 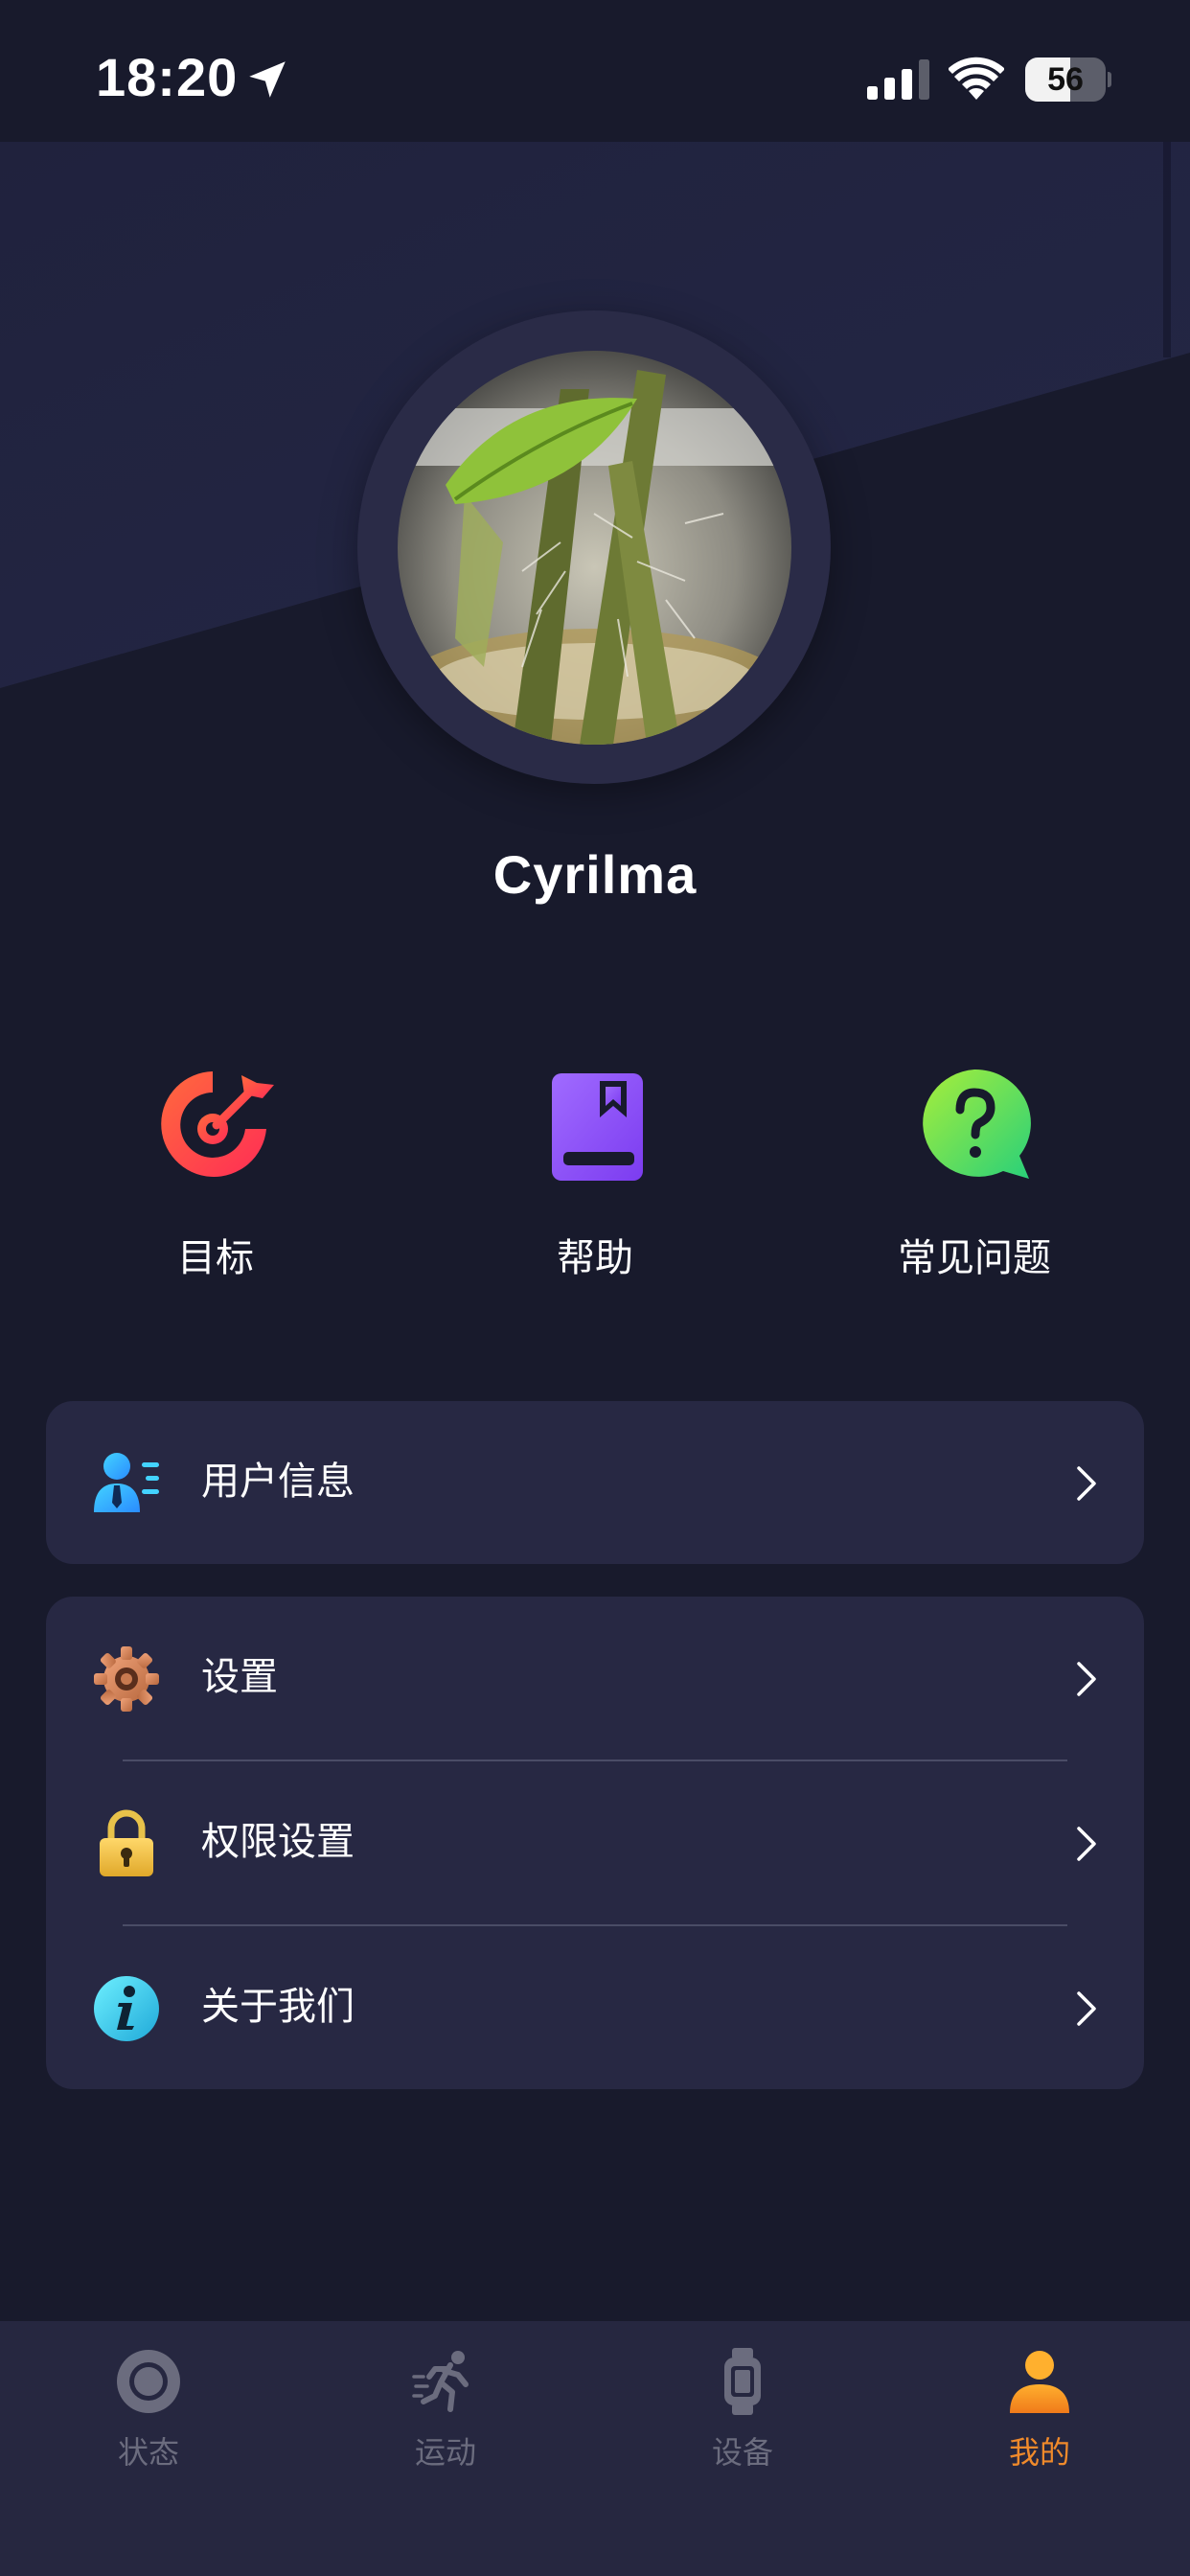 What do you see at coordinates (148, 2417) in the screenshot?
I see `tab-status: 状态` at bounding box center [148, 2417].